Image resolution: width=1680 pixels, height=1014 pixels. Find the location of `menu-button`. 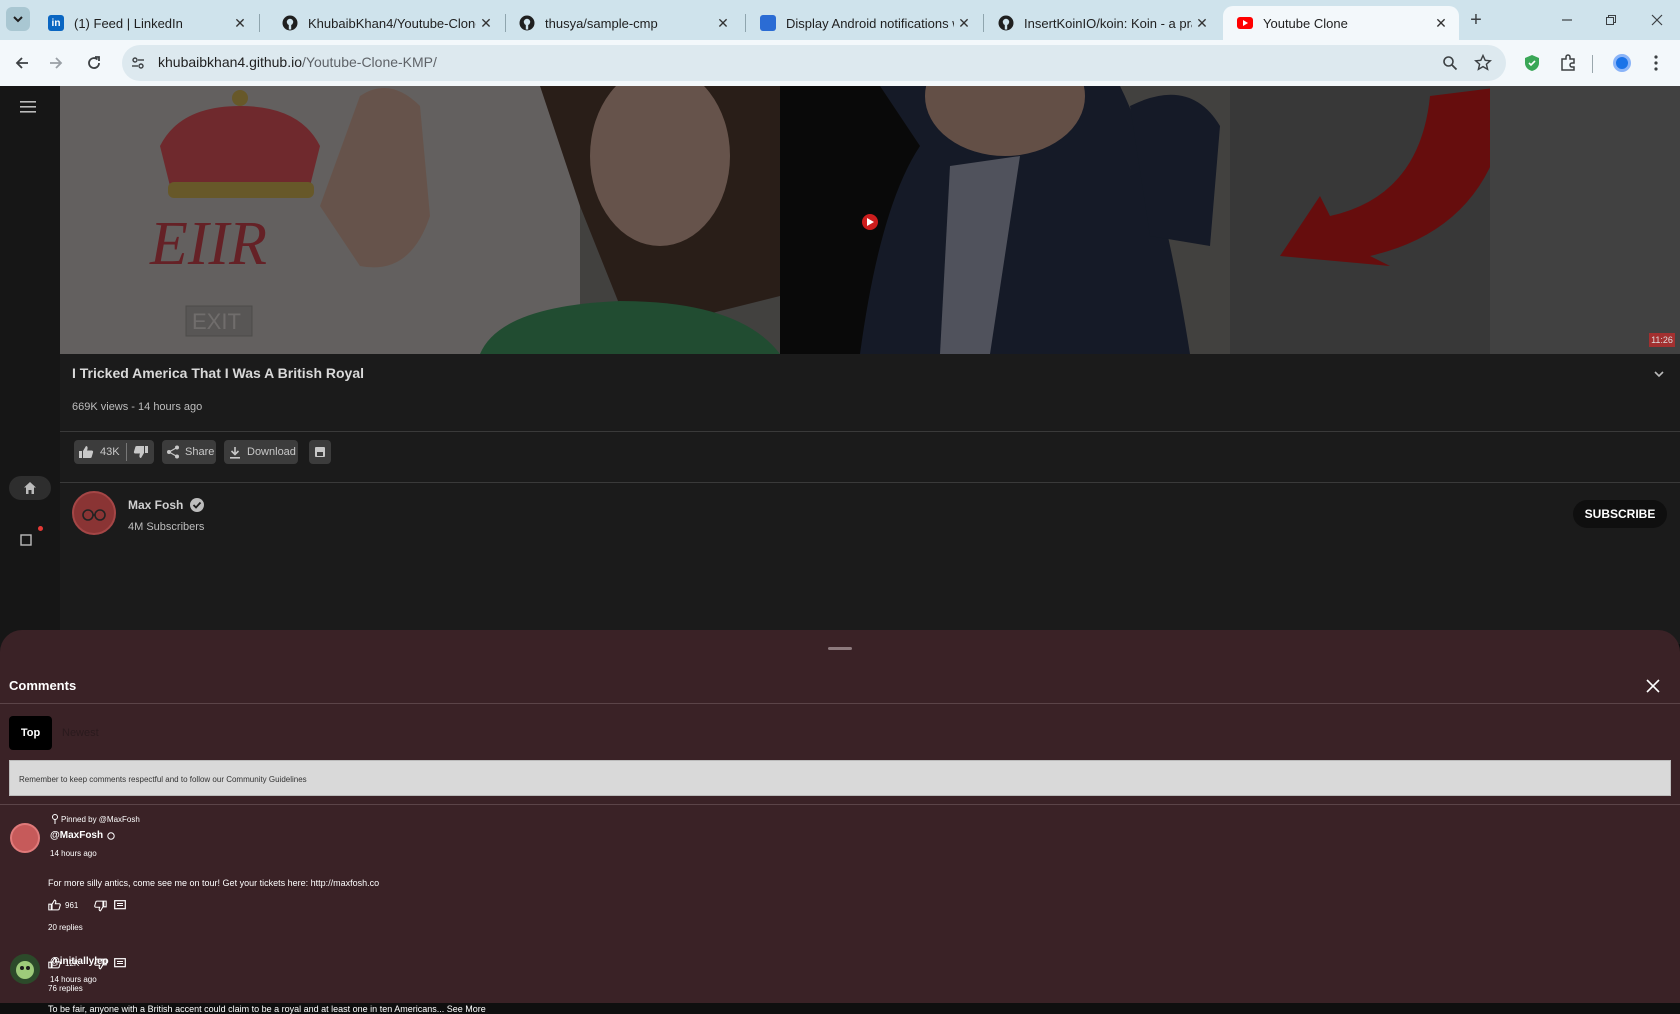

menu-button is located at coordinates (30, 108).